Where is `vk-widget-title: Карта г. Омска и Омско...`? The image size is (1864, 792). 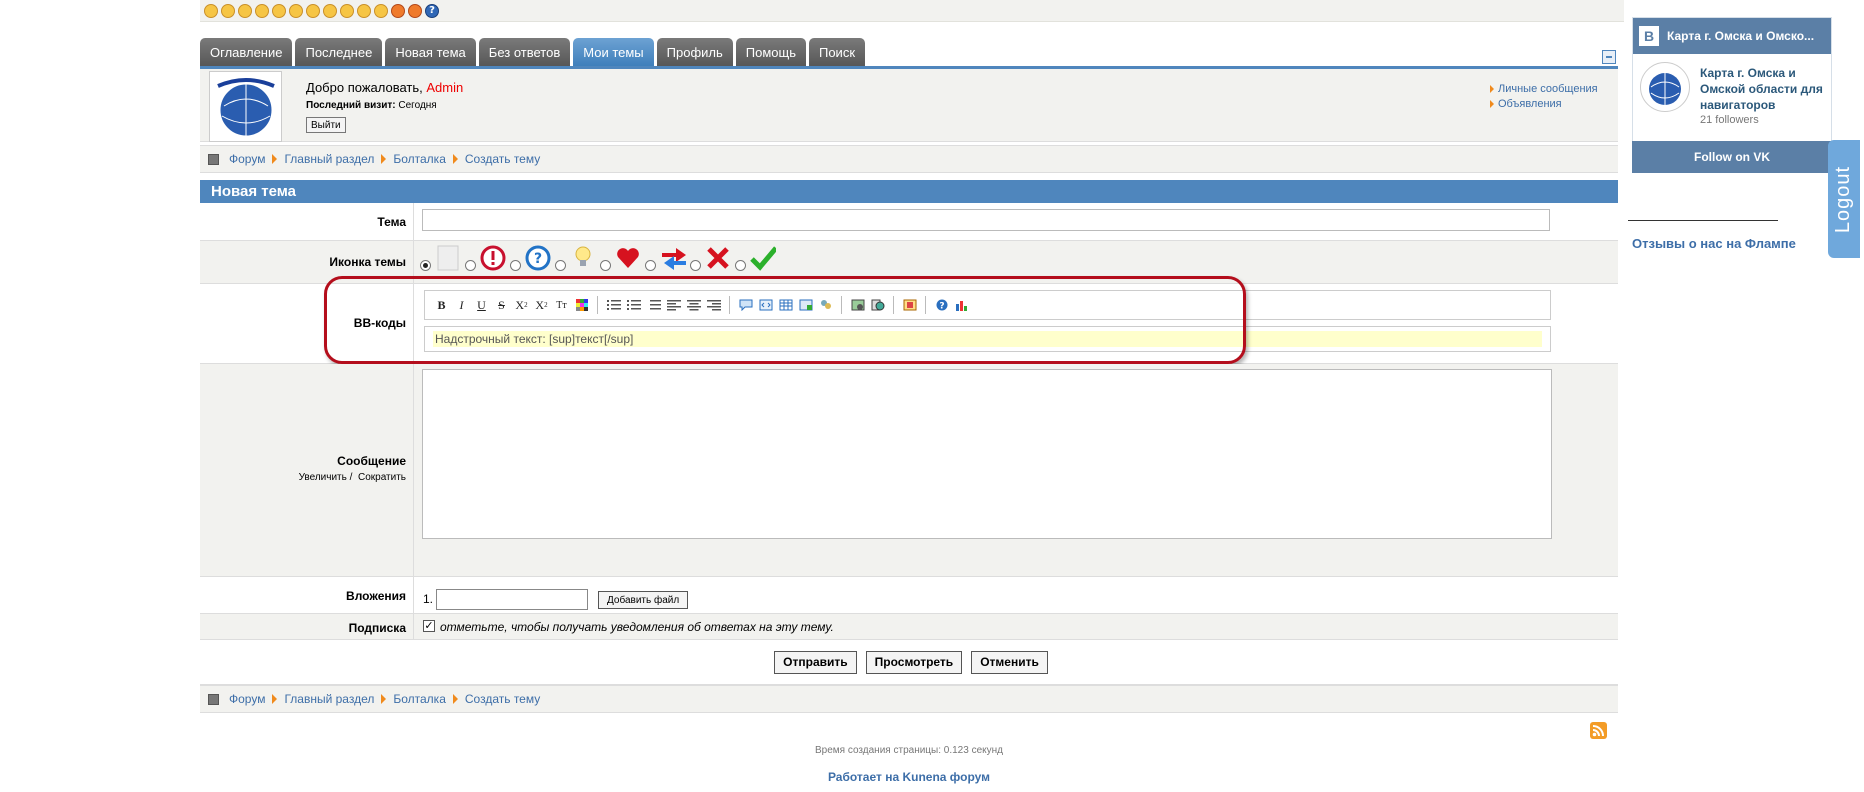 vk-widget-title: Карта г. Омска и Омско... is located at coordinates (1740, 36).